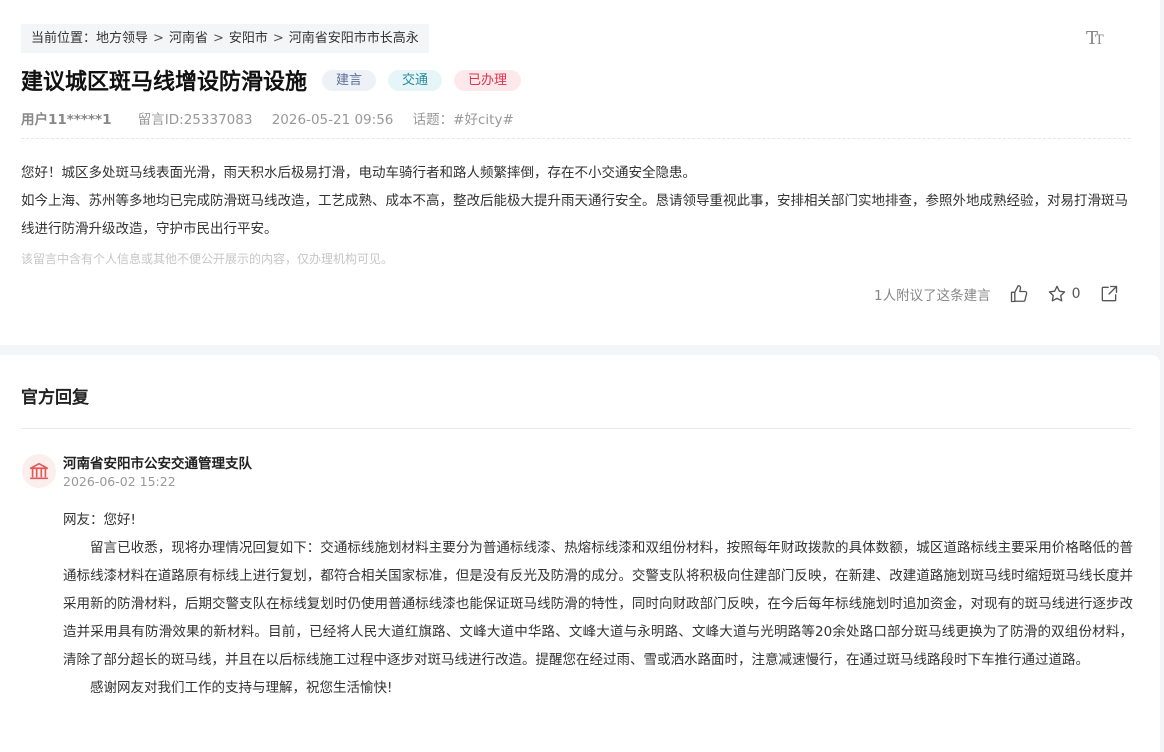  What do you see at coordinates (195, 120) in the screenshot?
I see `message-id: 留言ID:25337083` at bounding box center [195, 120].